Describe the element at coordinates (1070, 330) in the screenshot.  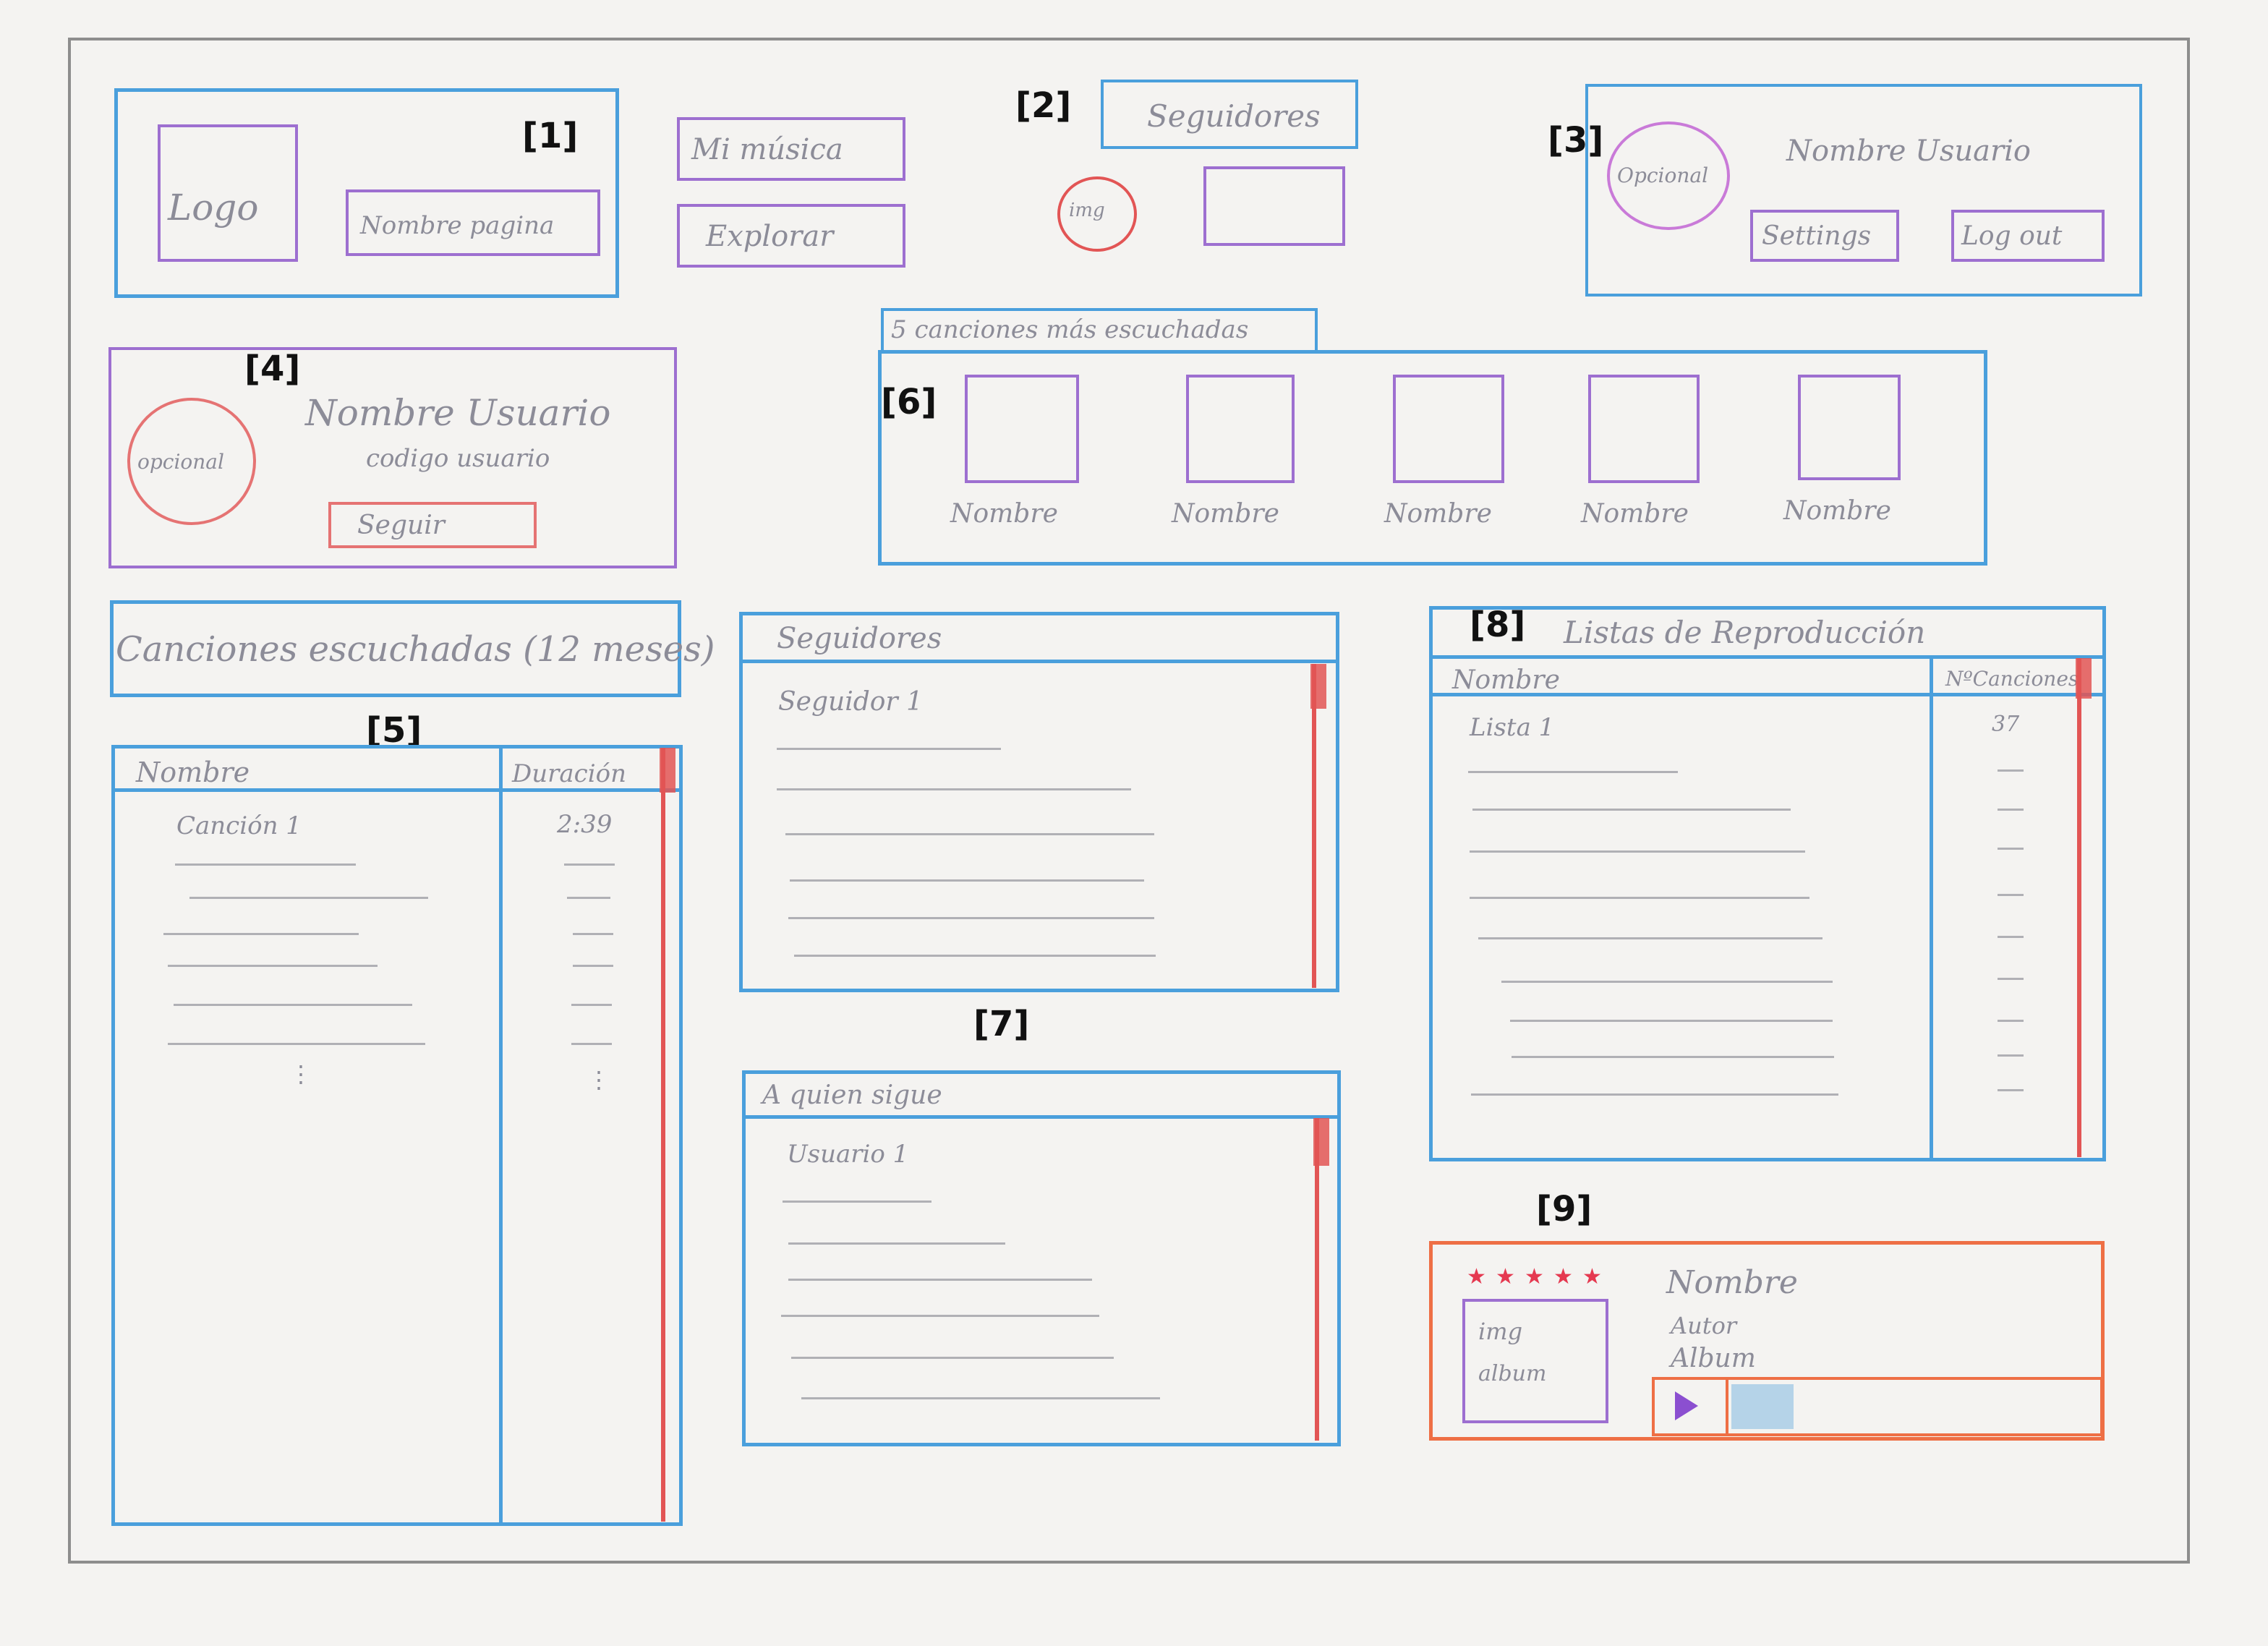
I see `top5-title: 5 canciones más escuchadas` at that location.